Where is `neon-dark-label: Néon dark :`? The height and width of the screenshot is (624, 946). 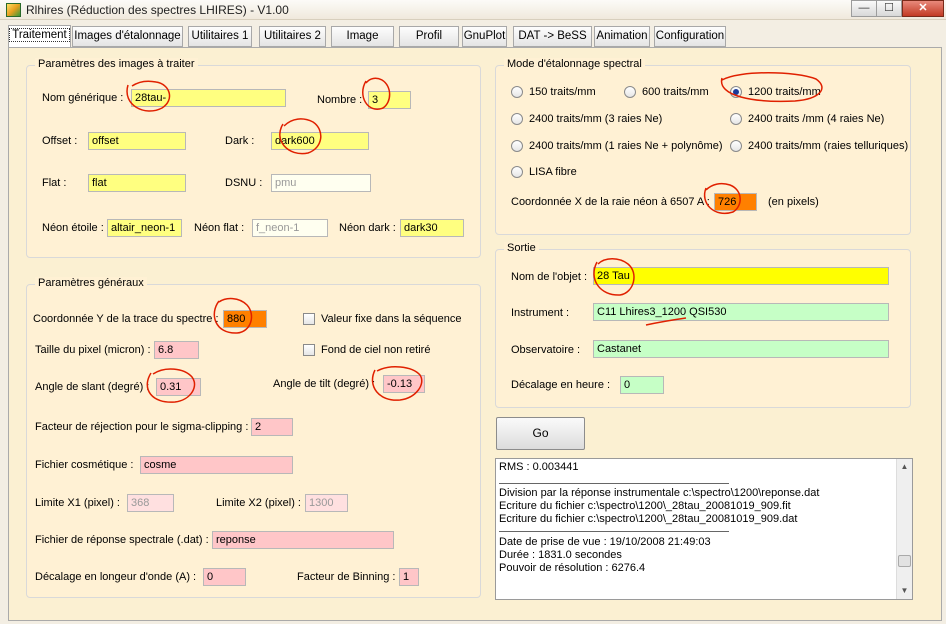
neon-dark-label: Néon dark : is located at coordinates (367, 228).